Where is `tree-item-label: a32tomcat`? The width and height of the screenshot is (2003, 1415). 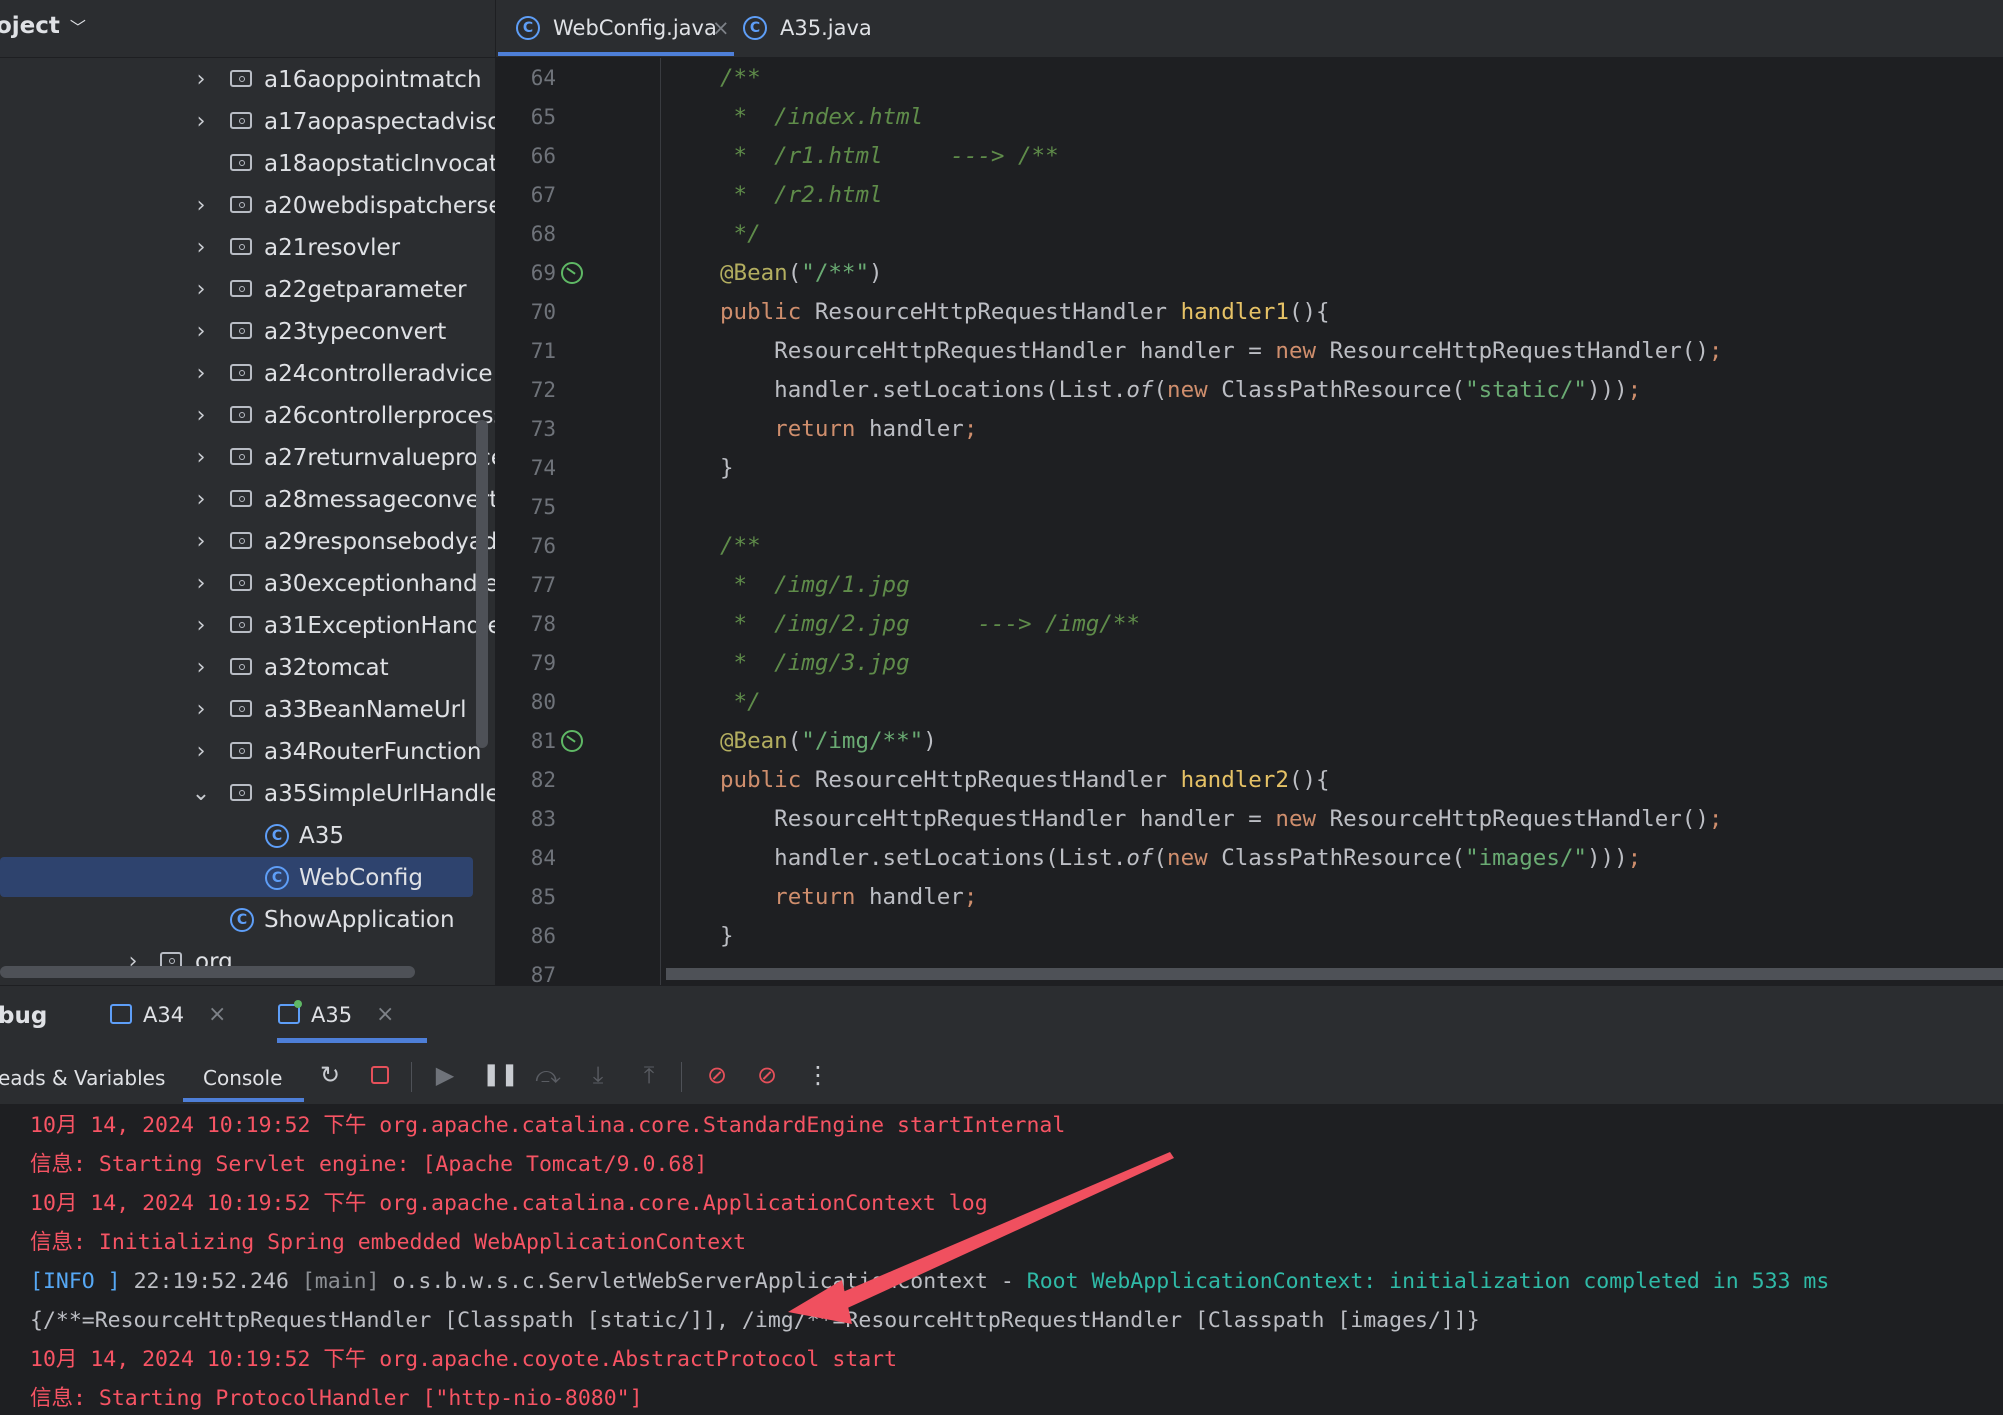
tree-item-label: a32tomcat is located at coordinates (326, 668).